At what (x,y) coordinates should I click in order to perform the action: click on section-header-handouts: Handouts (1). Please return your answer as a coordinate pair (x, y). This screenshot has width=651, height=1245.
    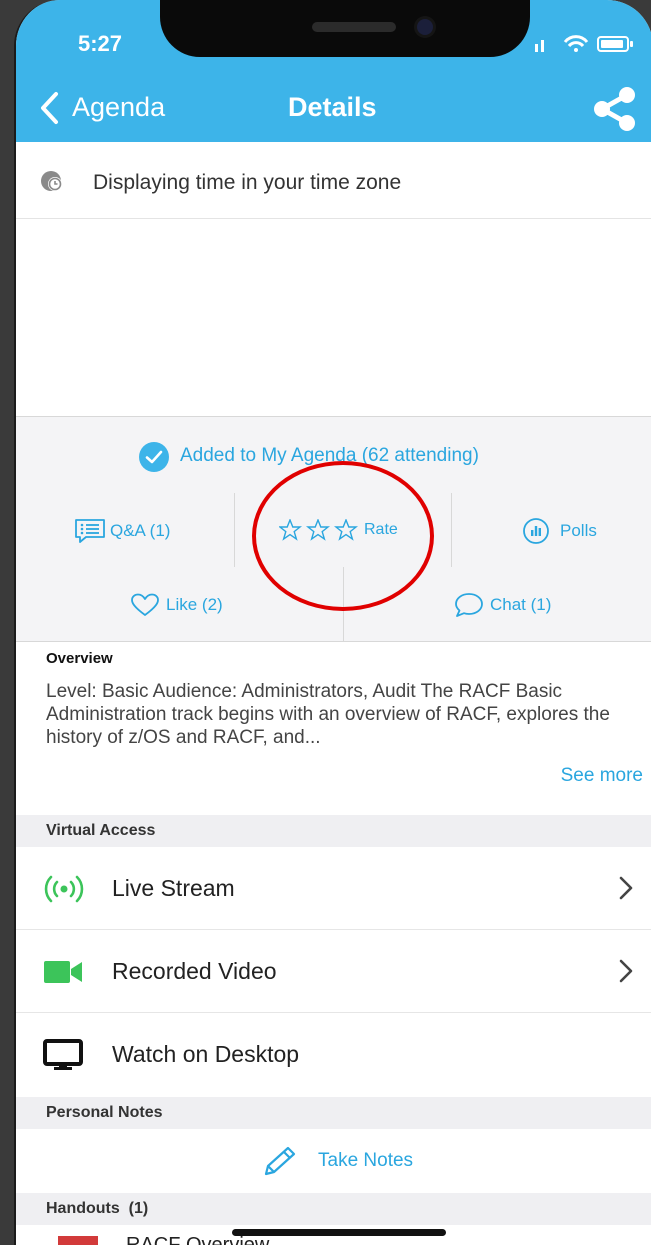
    Looking at the image, I should click on (333, 1209).